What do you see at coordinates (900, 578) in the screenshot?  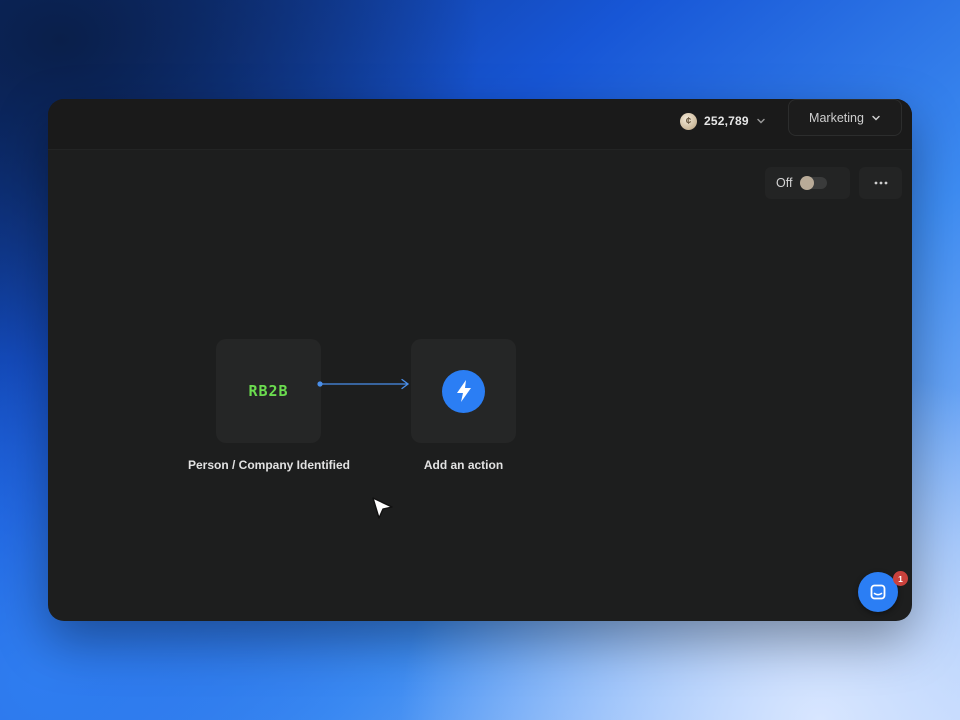 I see `notification-badge: 1` at bounding box center [900, 578].